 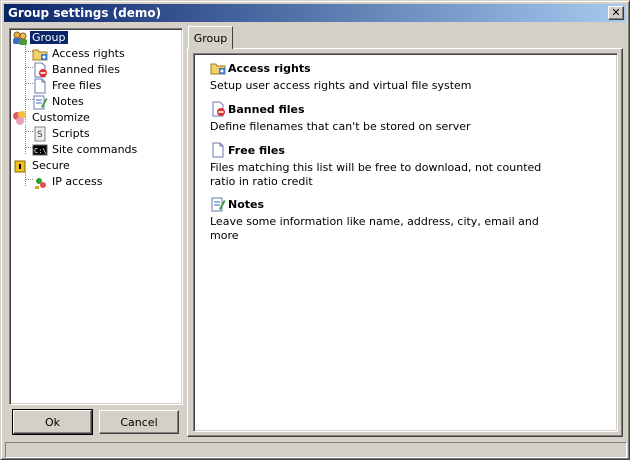 I want to click on network-icon, so click(x=40, y=182).